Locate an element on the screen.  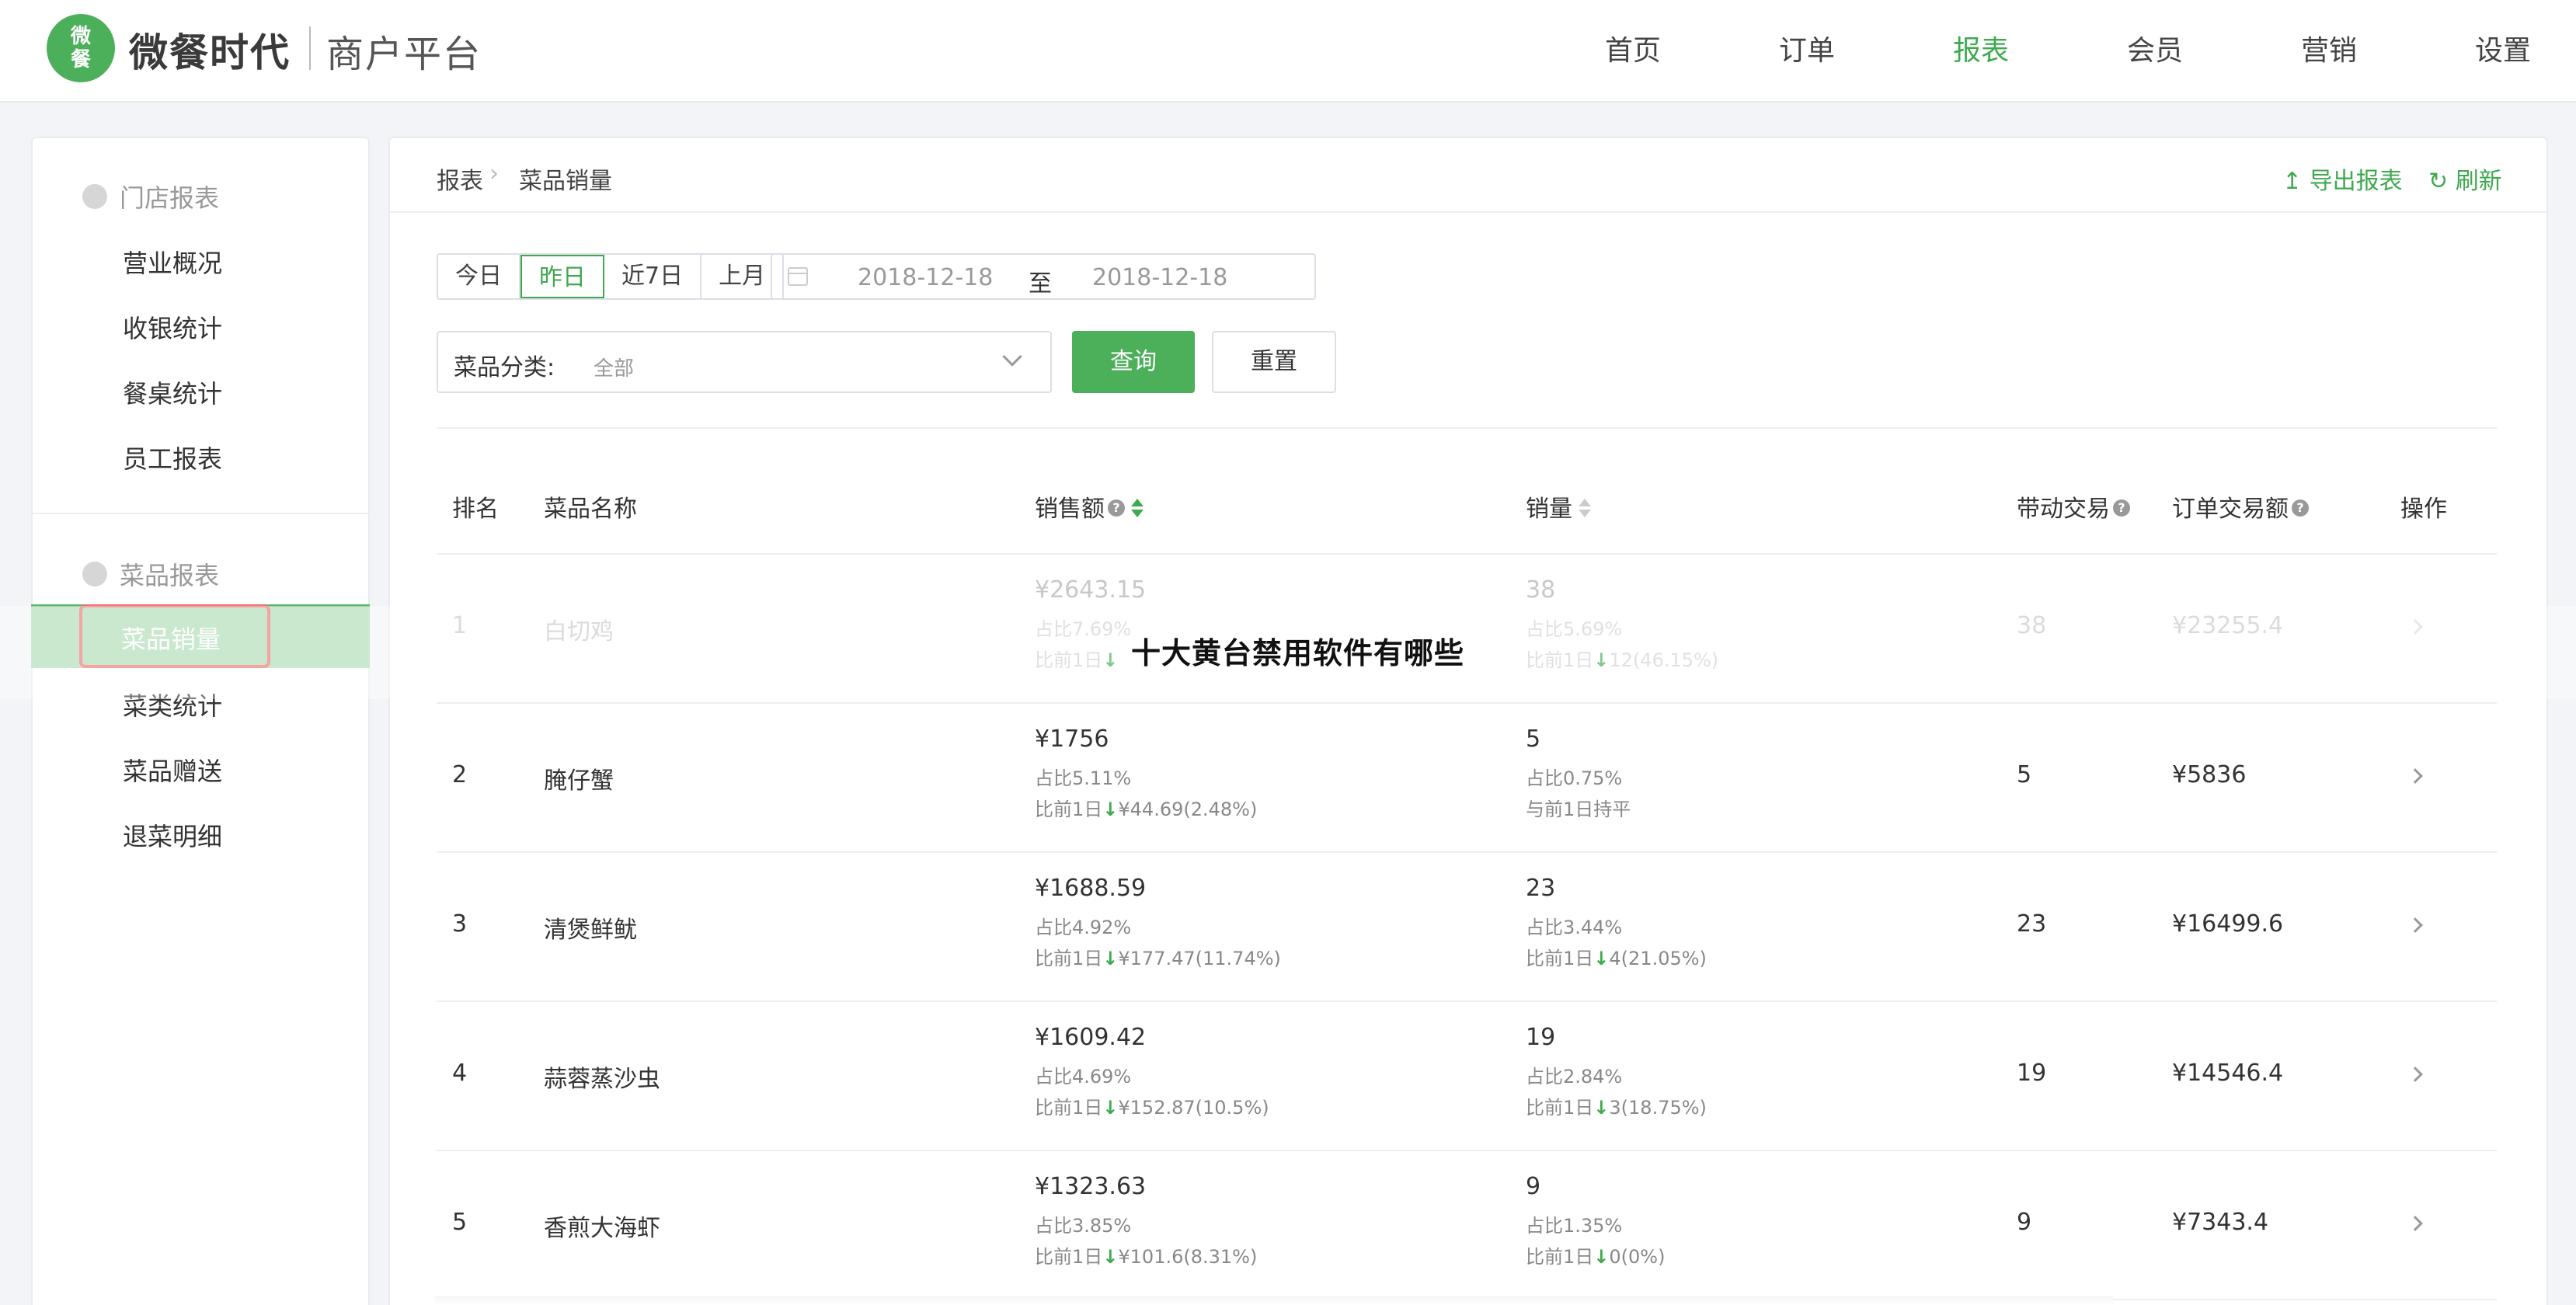
nav-members: 会员 is located at coordinates (2155, 48).